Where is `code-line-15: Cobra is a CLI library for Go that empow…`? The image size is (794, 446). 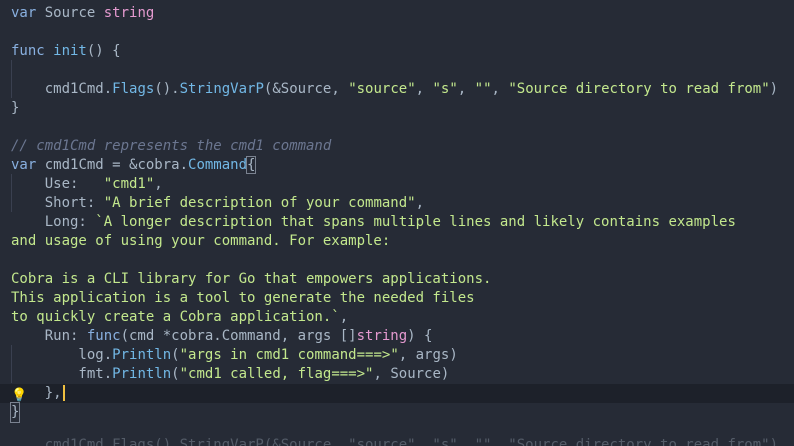 code-line-15: Cobra is a CLI library for Go that empow… is located at coordinates (397, 279).